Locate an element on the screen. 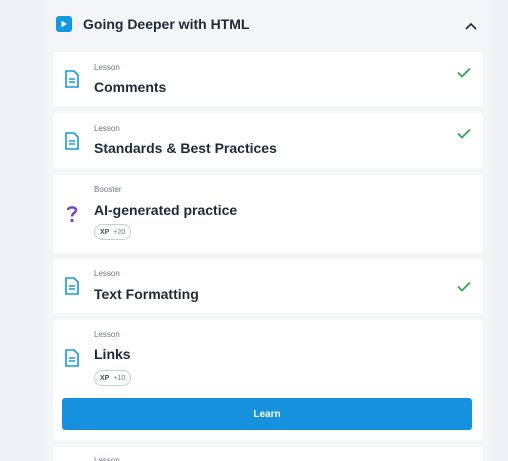 This screenshot has height=461, width=508. xp-value: +10 is located at coordinates (119, 378).